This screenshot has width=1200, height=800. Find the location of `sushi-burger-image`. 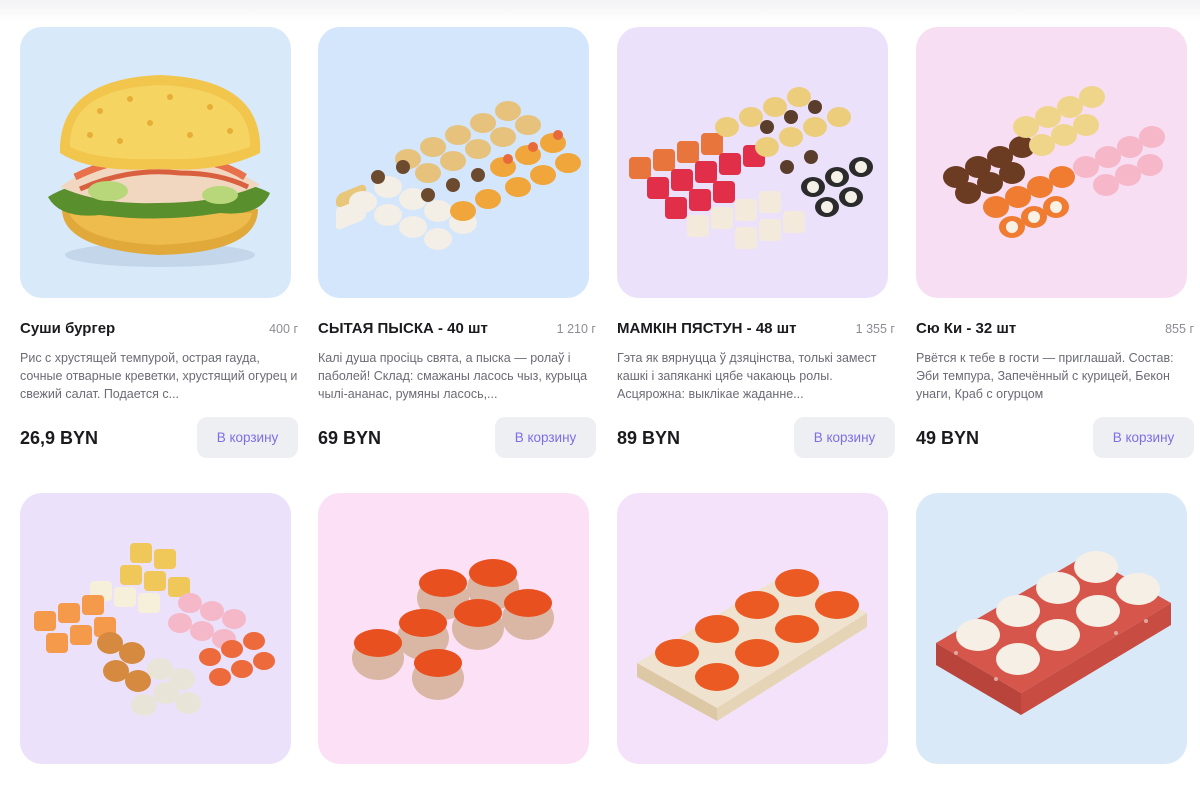

sushi-burger-image is located at coordinates (155, 162).